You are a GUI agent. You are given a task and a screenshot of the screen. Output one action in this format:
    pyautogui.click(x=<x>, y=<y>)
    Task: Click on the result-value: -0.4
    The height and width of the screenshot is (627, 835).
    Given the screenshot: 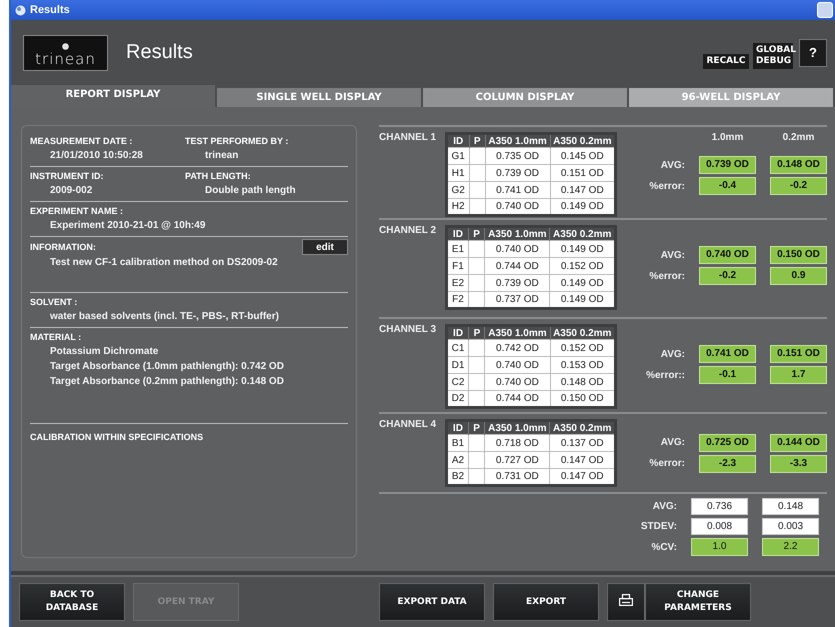 What is the action you would take?
    pyautogui.click(x=727, y=186)
    